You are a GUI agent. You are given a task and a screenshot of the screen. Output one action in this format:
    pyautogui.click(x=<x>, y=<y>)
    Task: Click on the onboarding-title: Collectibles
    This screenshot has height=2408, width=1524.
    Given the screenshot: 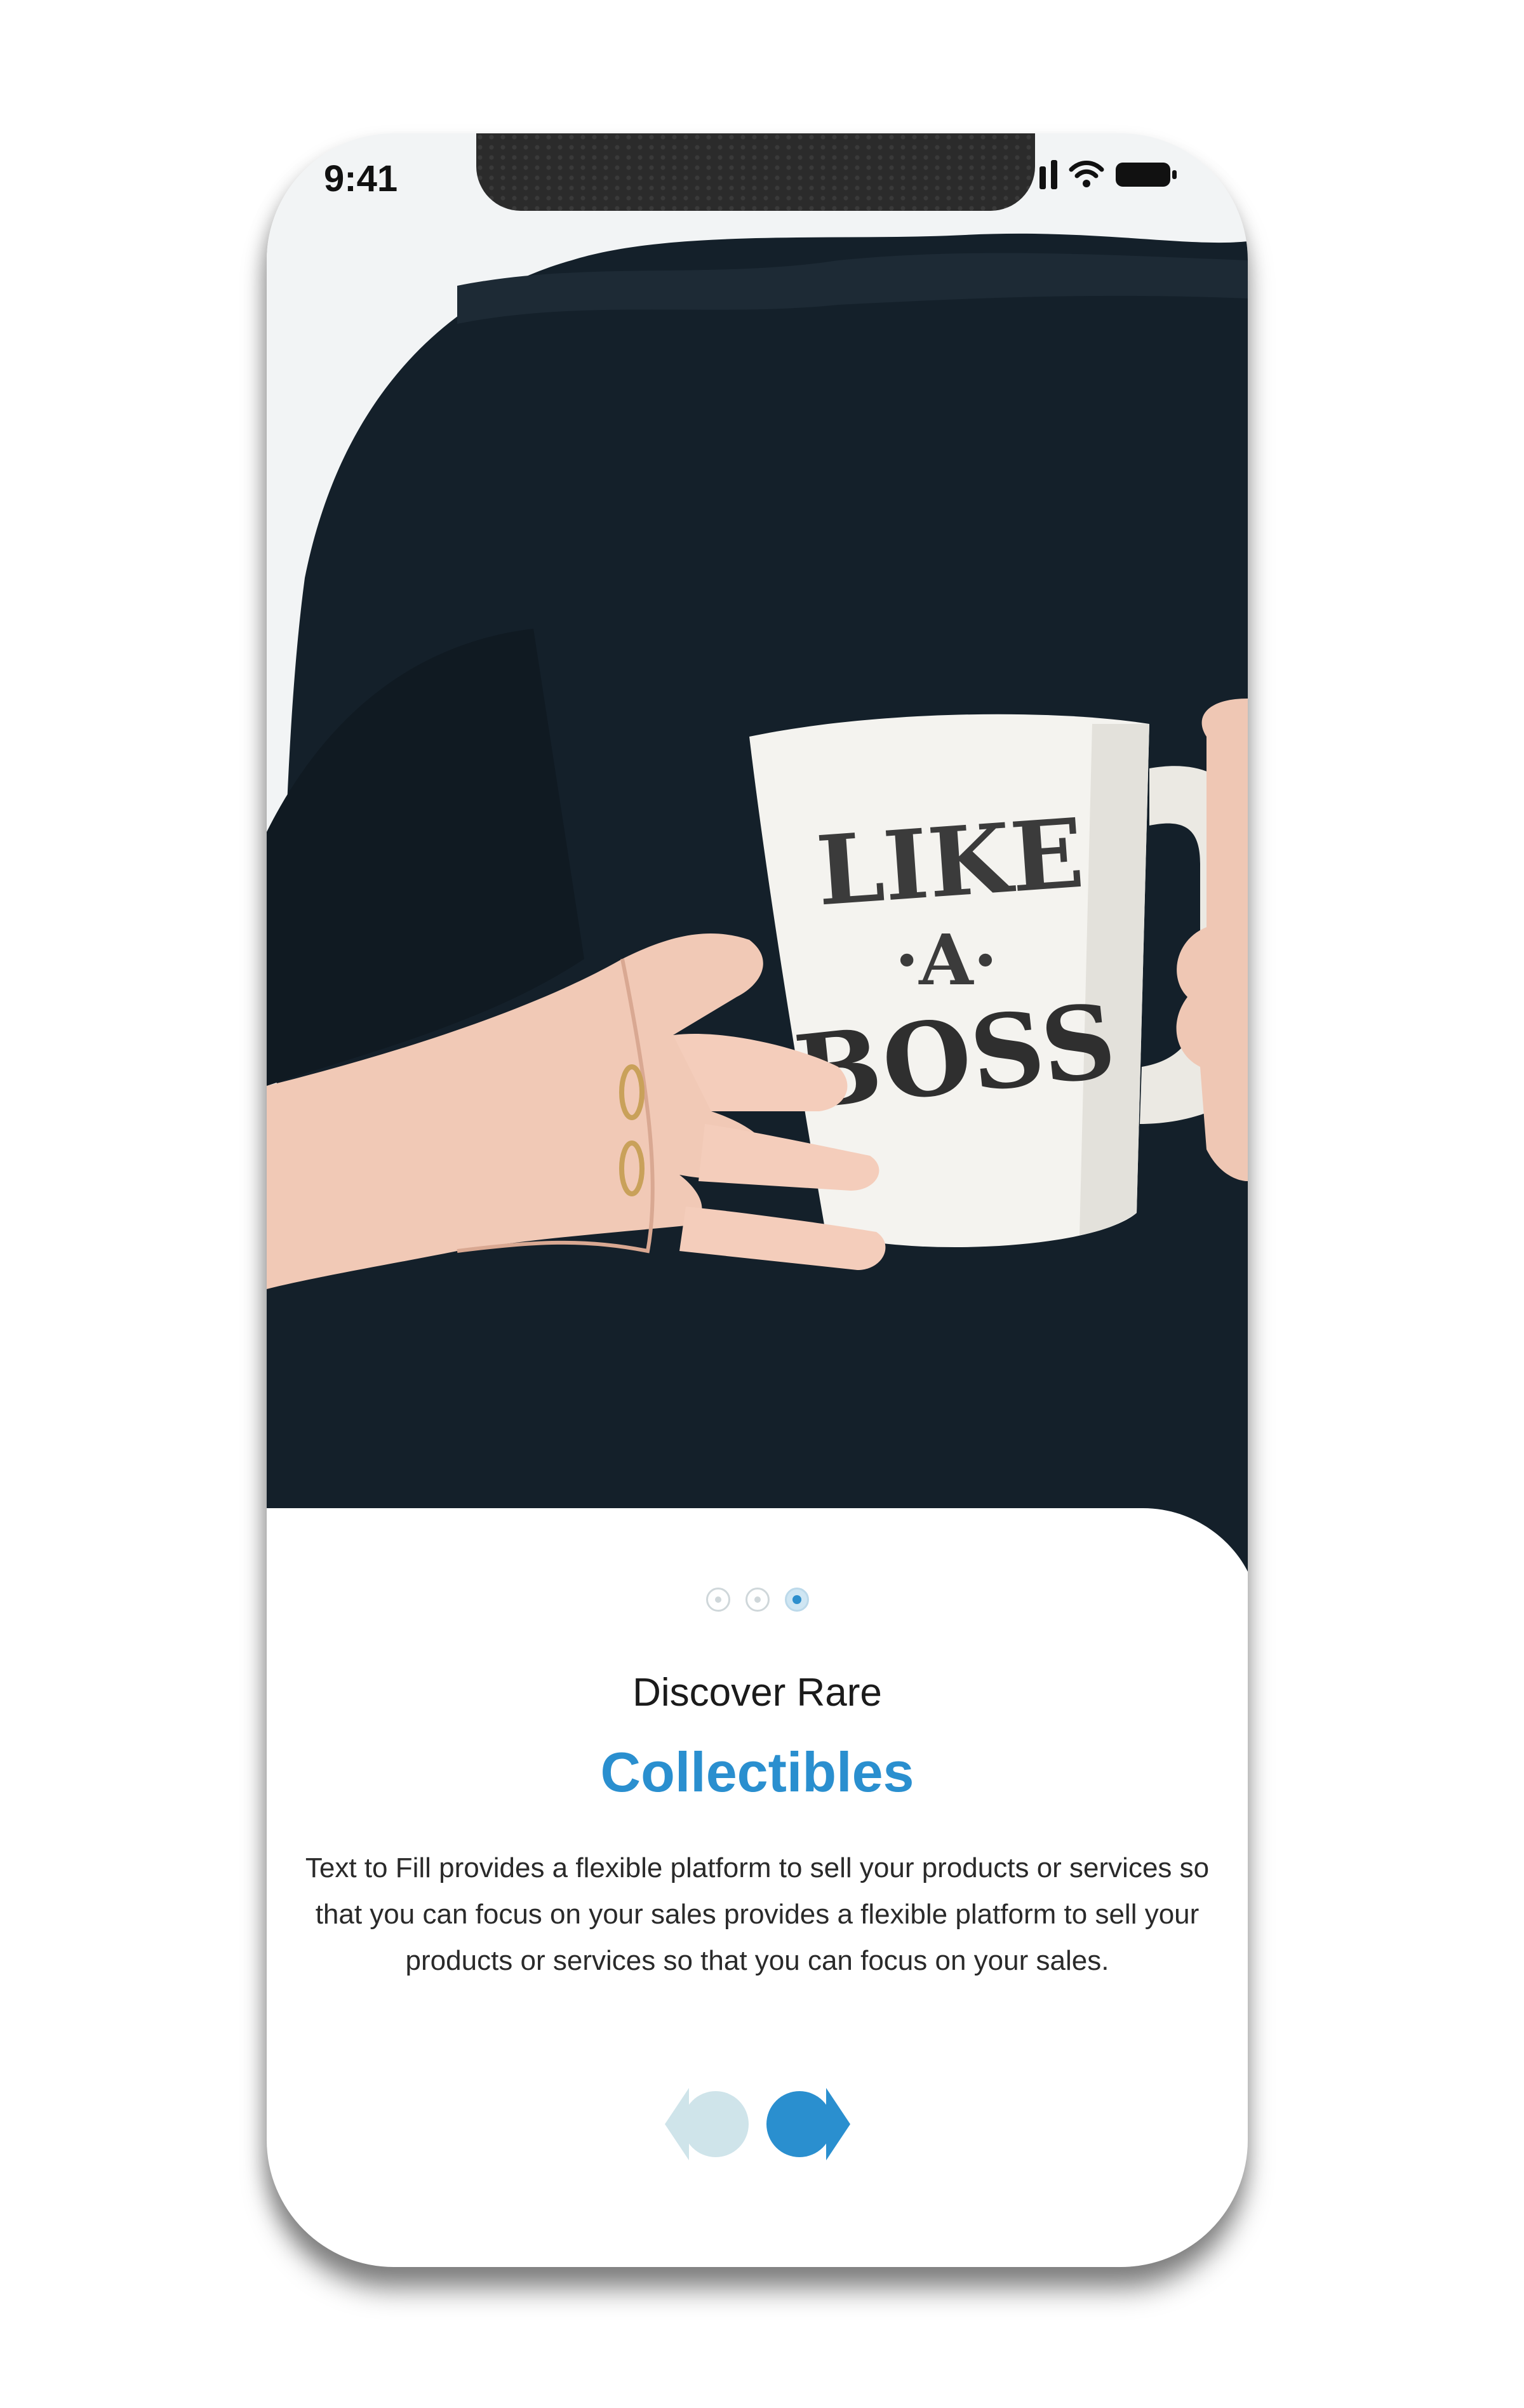 What is the action you would take?
    pyautogui.click(x=757, y=1772)
    